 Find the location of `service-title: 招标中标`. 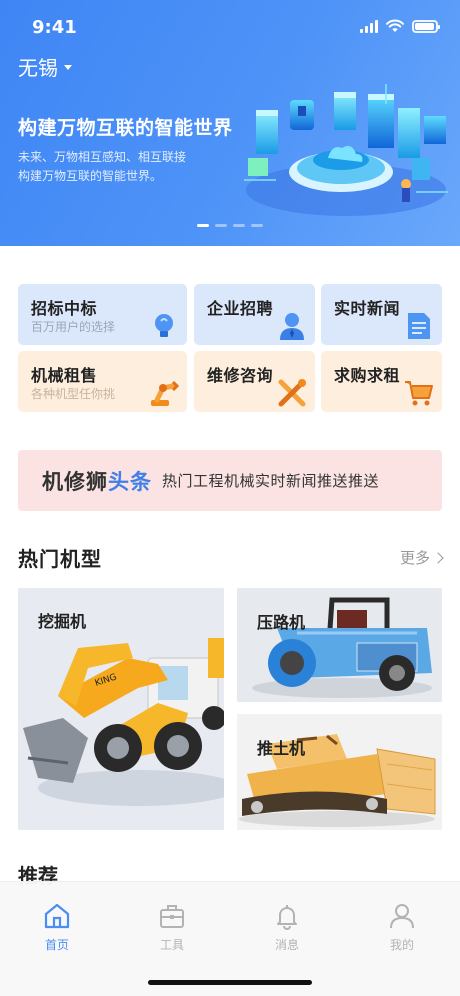

service-title: 招标中标 is located at coordinates (64, 308).